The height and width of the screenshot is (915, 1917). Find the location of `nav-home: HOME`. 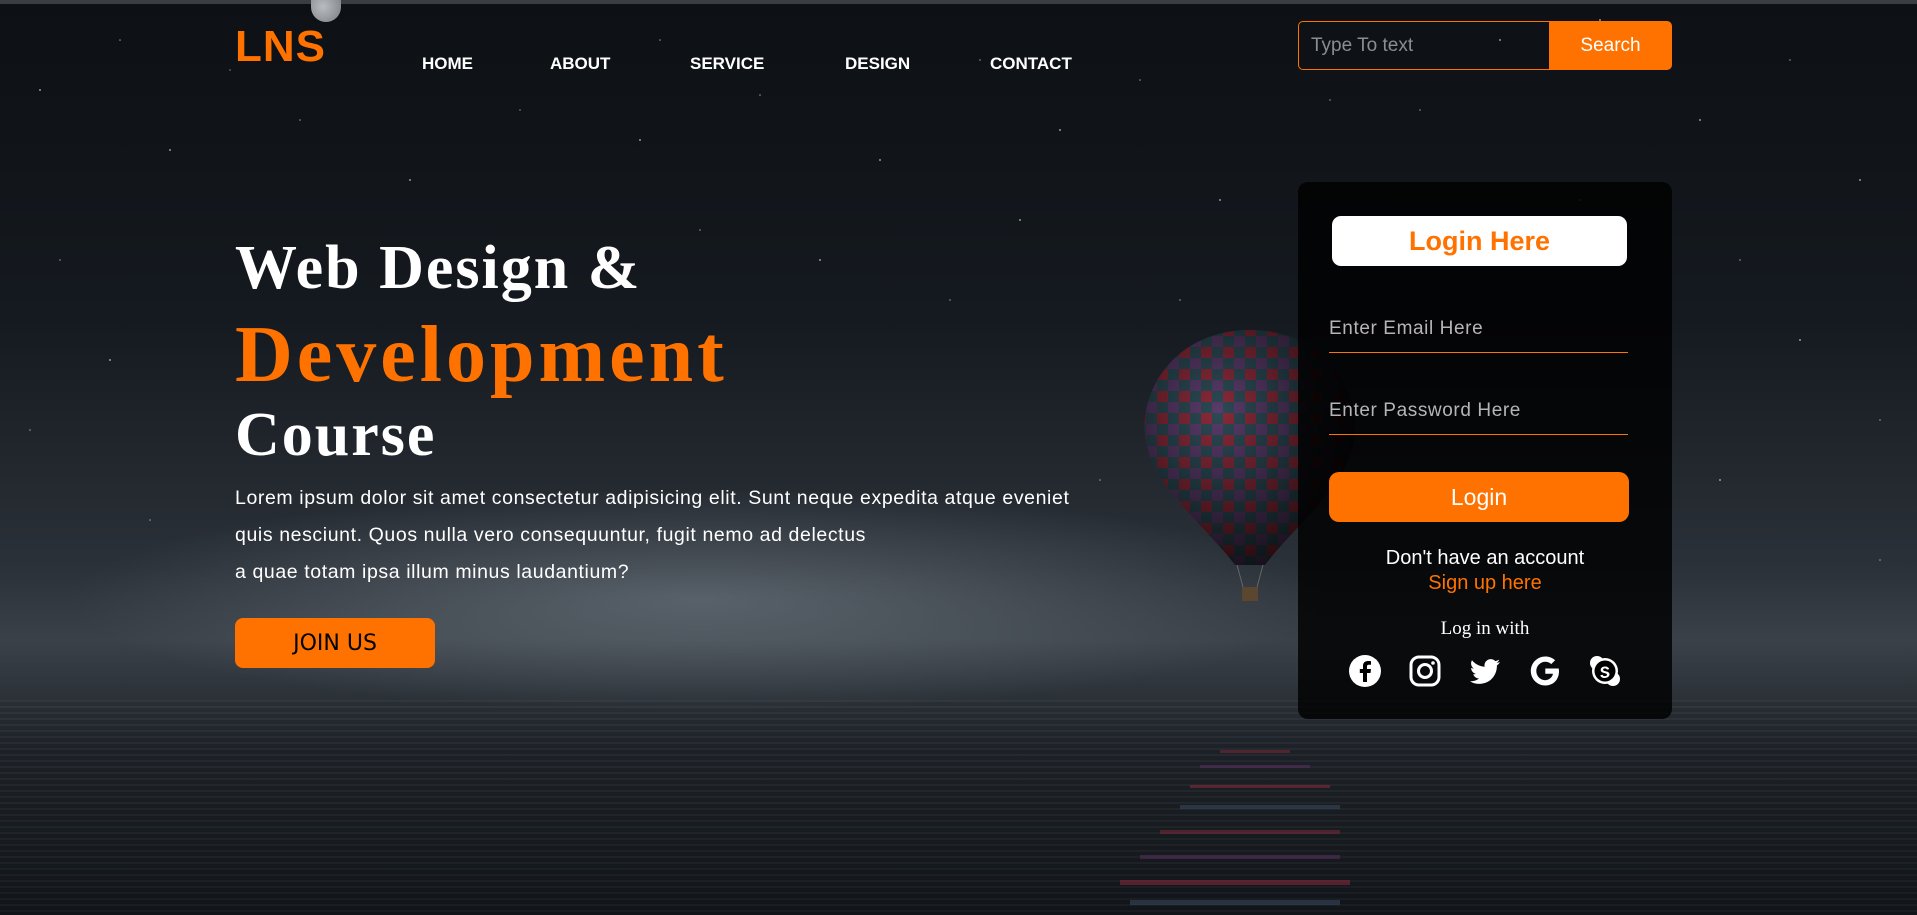

nav-home: HOME is located at coordinates (487, 64).